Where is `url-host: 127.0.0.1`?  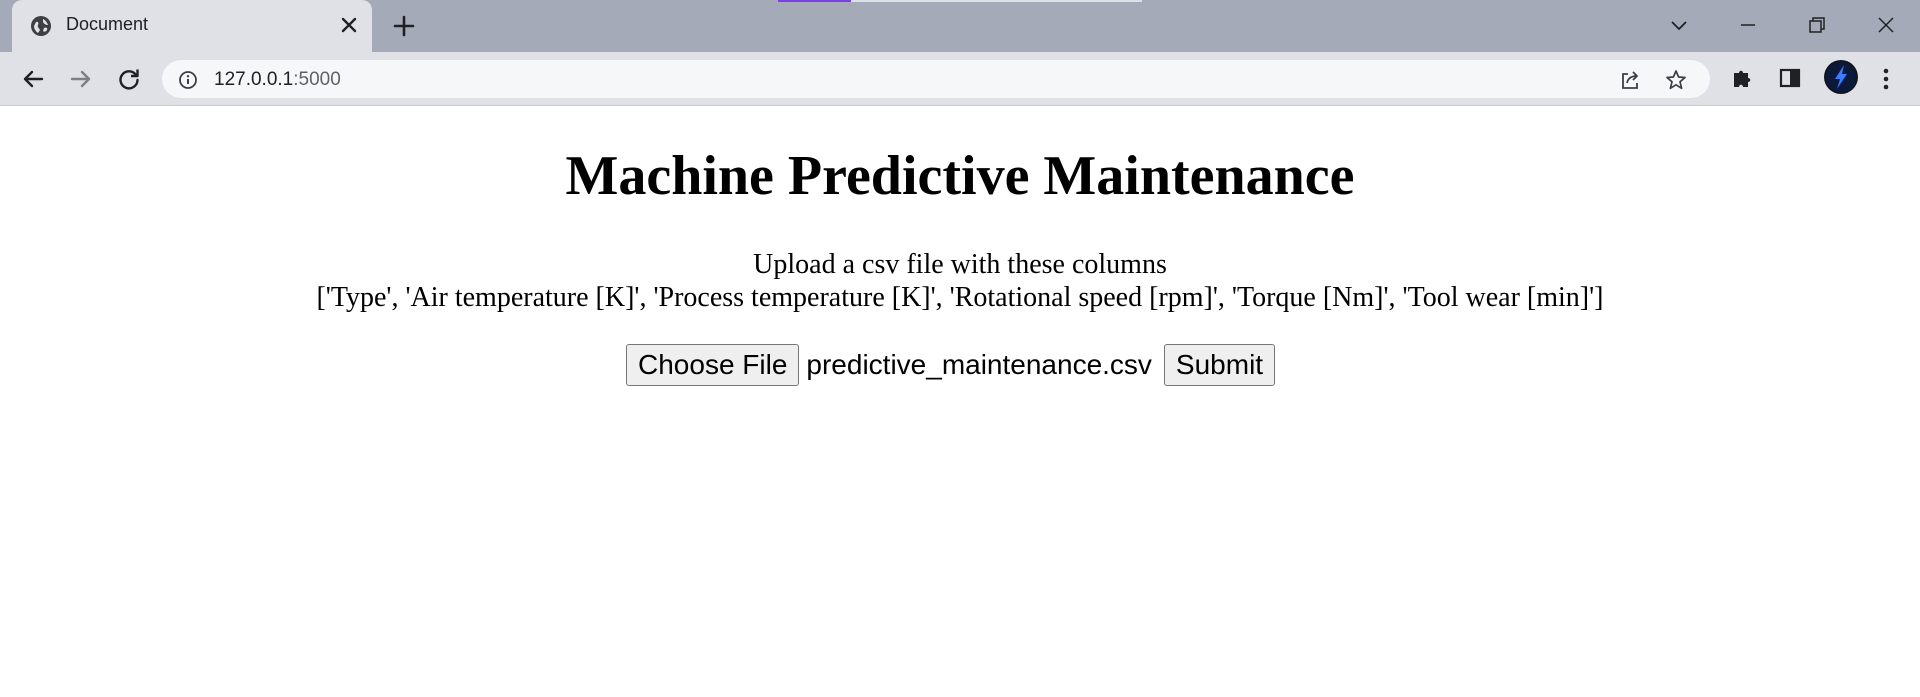 url-host: 127.0.0.1 is located at coordinates (254, 79).